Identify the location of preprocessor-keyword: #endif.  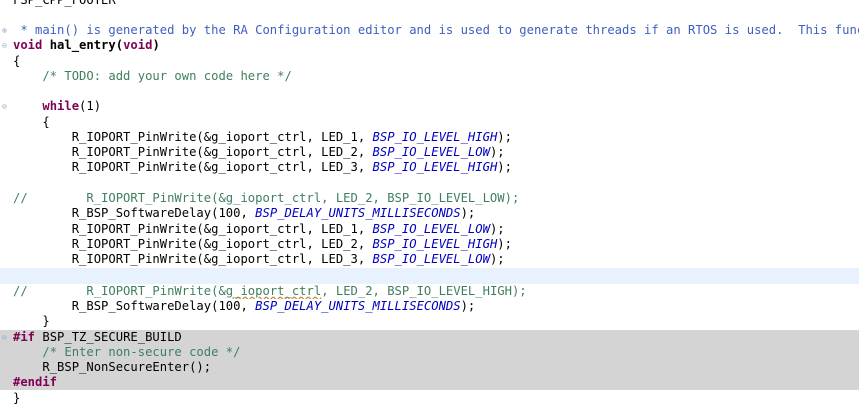
(35, 382).